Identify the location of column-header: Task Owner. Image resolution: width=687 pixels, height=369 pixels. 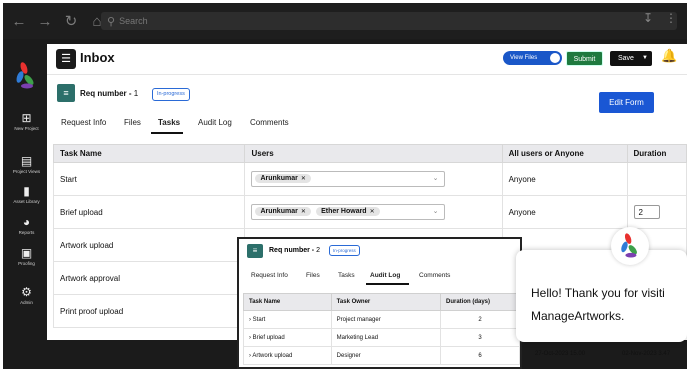
(385, 302).